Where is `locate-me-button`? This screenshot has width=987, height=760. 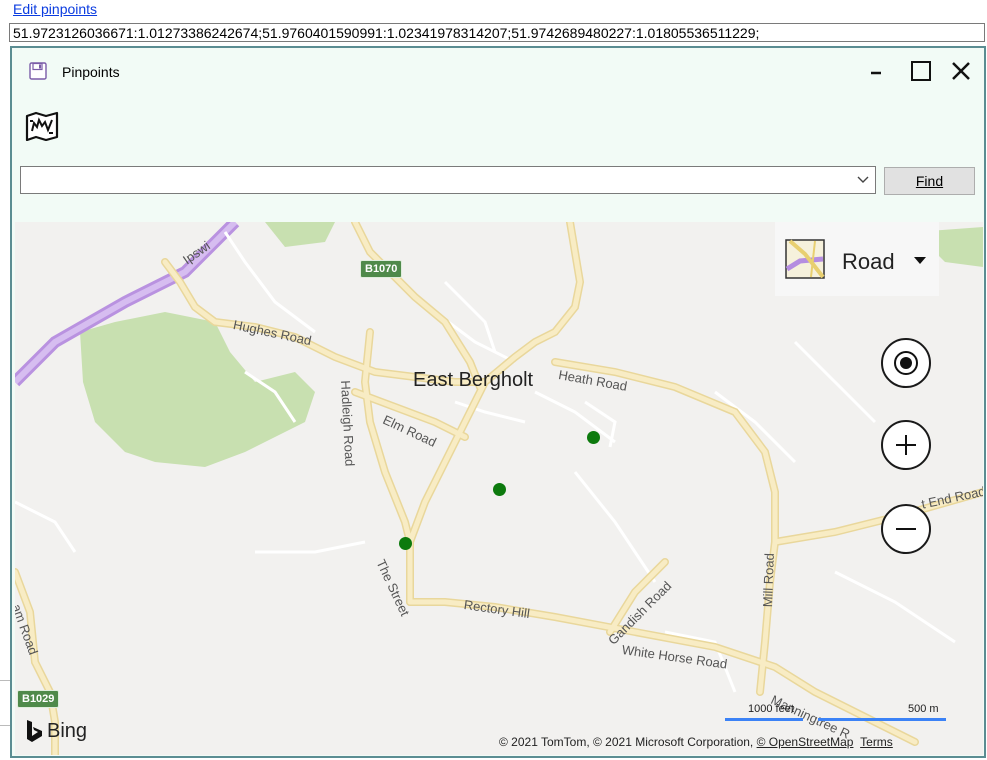 locate-me-button is located at coordinates (906, 363).